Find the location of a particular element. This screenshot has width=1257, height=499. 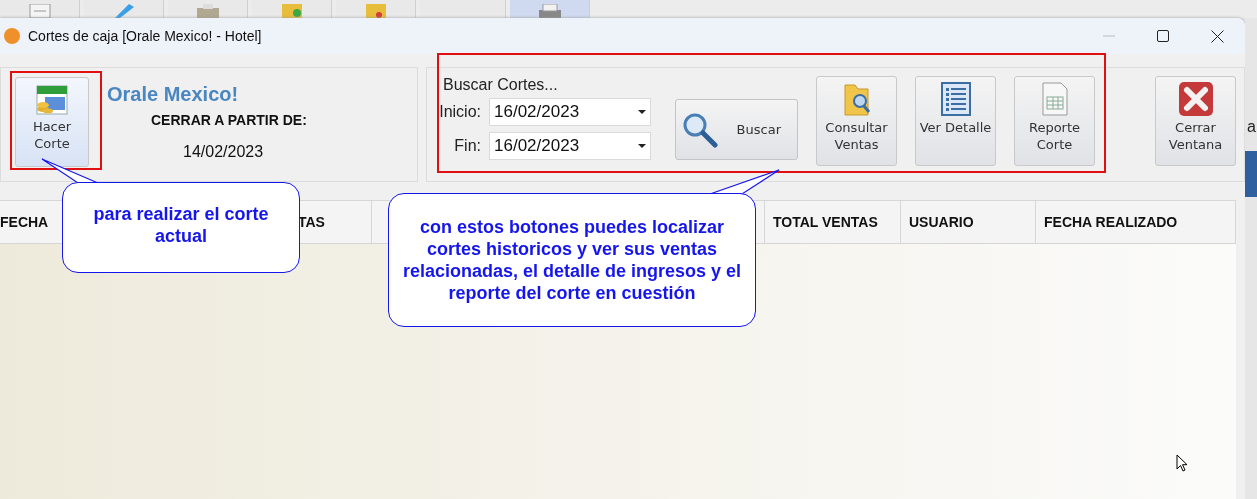

toolbar-button: Ver Detalle is located at coordinates (955, 121).